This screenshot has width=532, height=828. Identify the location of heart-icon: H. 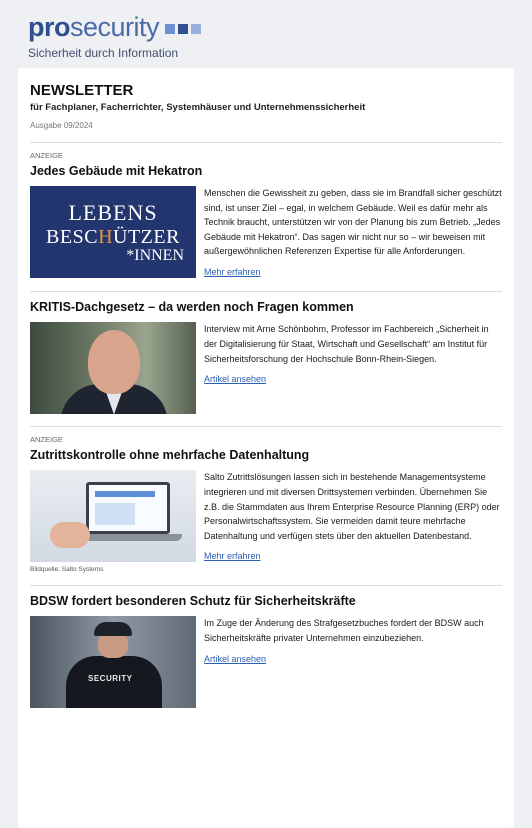
(106, 237).